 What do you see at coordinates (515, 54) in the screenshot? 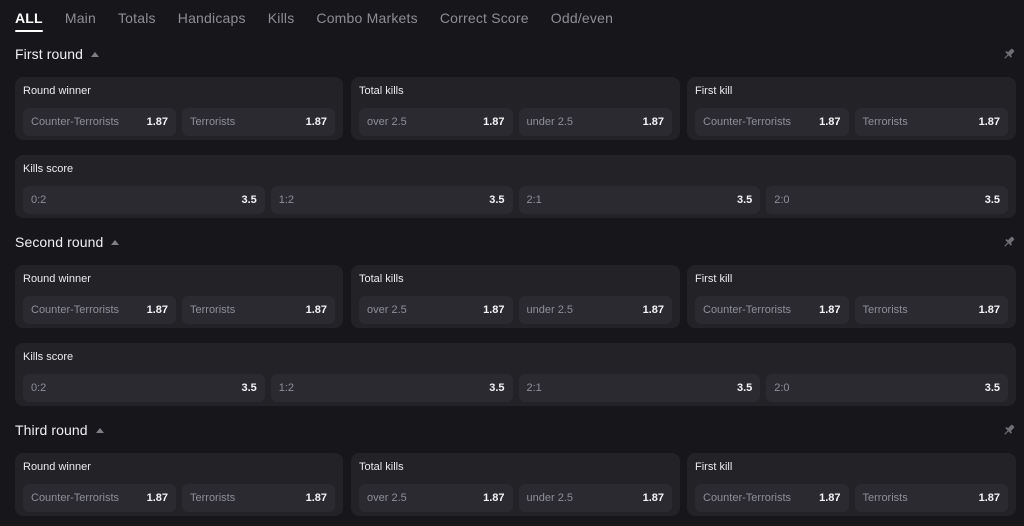
I see `section-header-first-round: First round` at bounding box center [515, 54].